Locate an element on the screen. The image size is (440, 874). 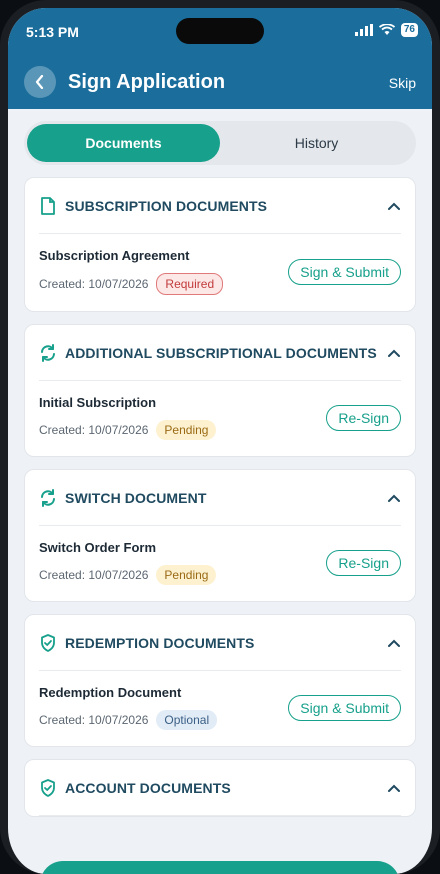
app-header: 5:13 PM 76 Sign Application Skip is located at coordinates (220, 58).